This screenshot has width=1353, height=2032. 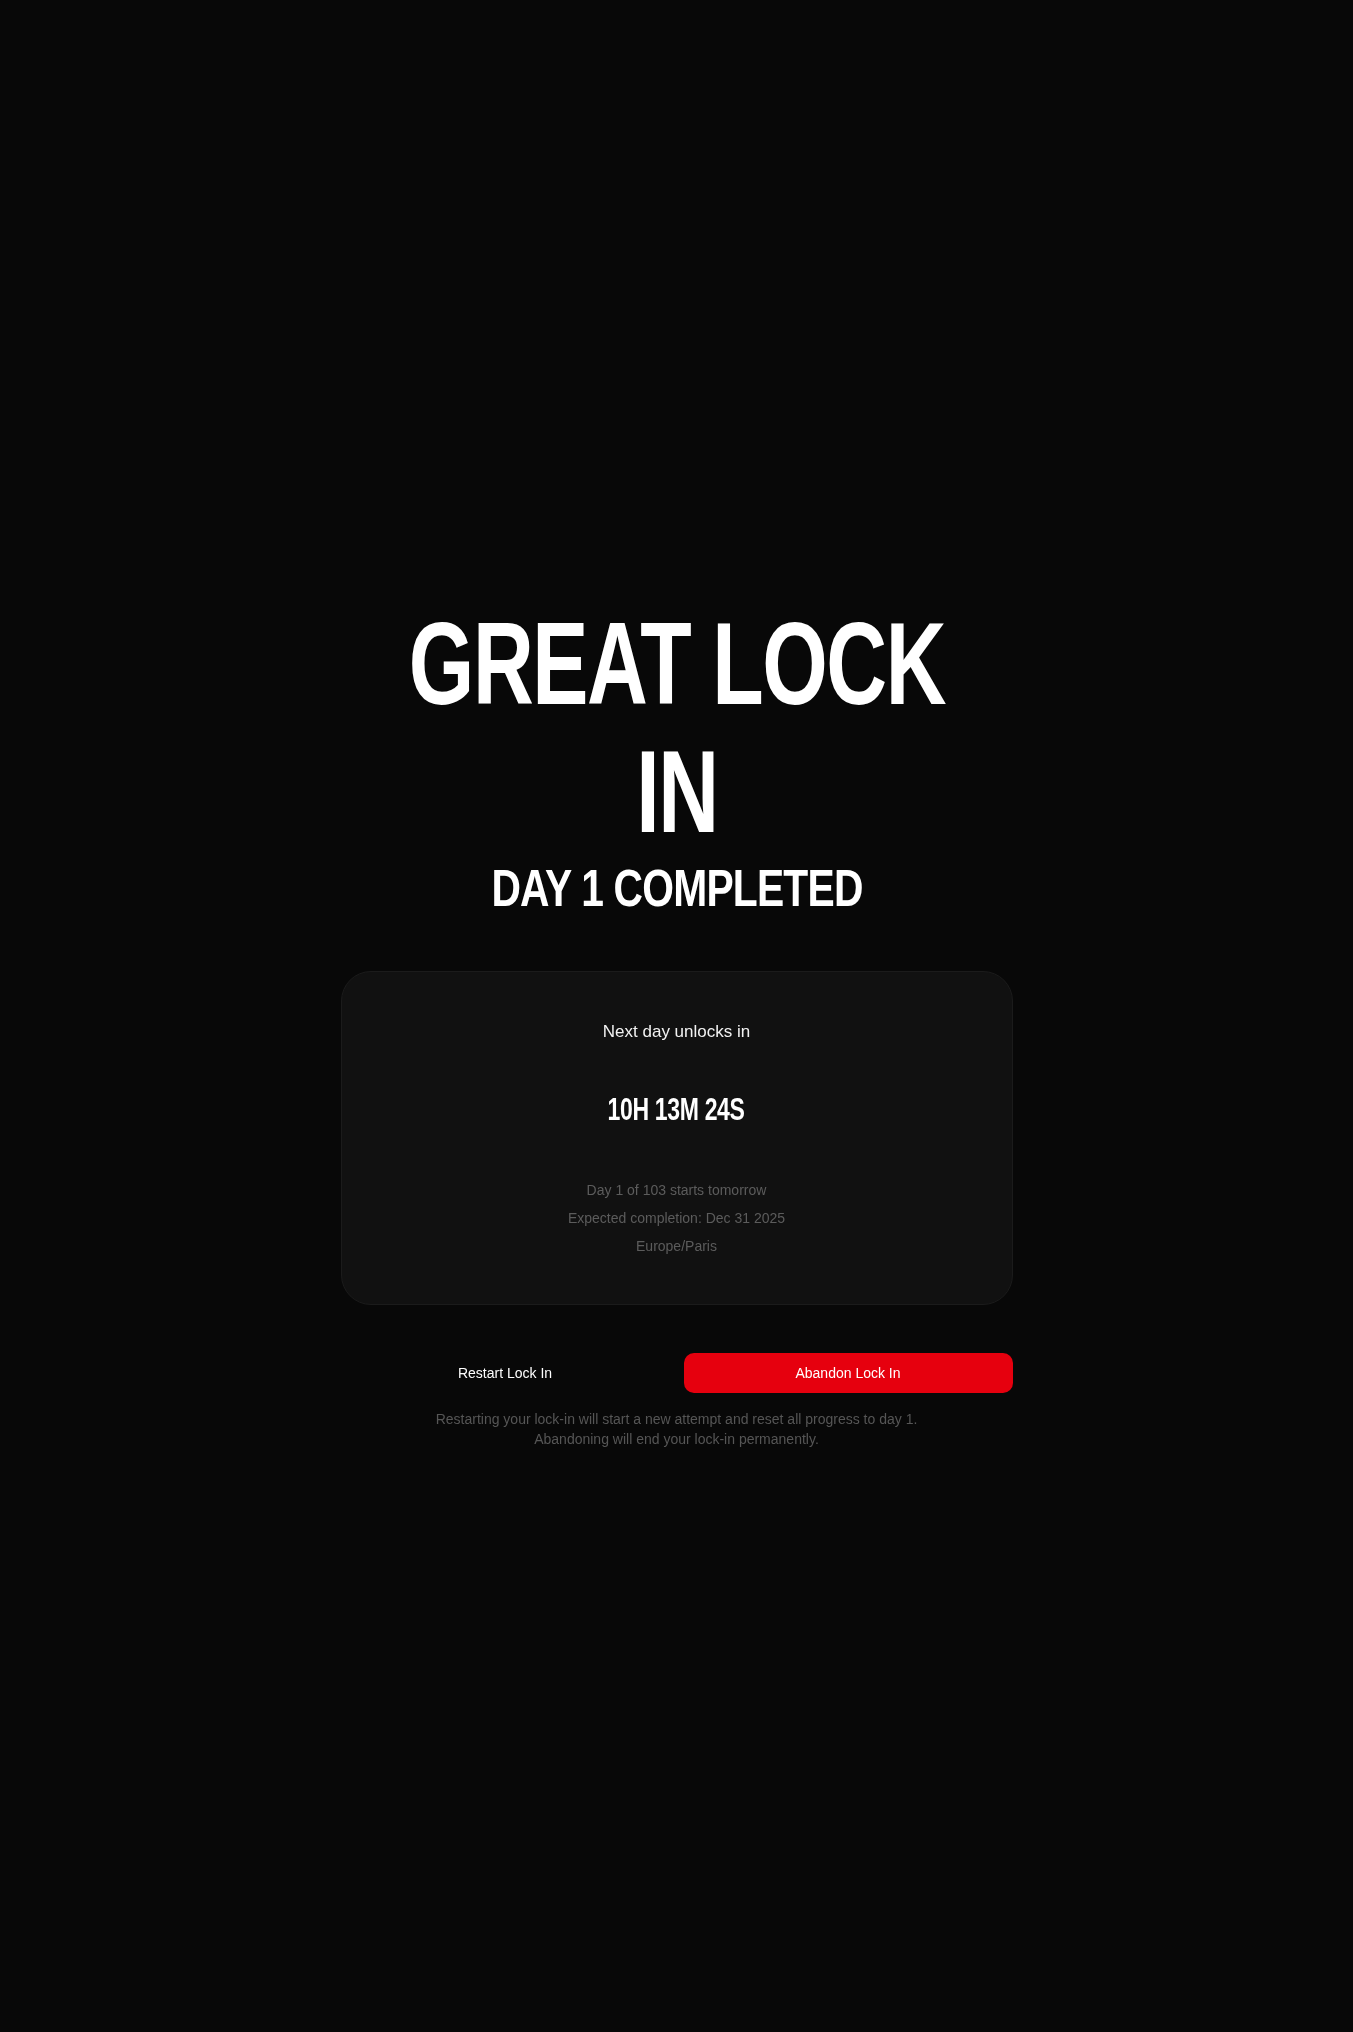 I want to click on warning-note: Restarting your lock-in will start a new attempt and reset all progress to day 1., so click(x=676, y=1419).